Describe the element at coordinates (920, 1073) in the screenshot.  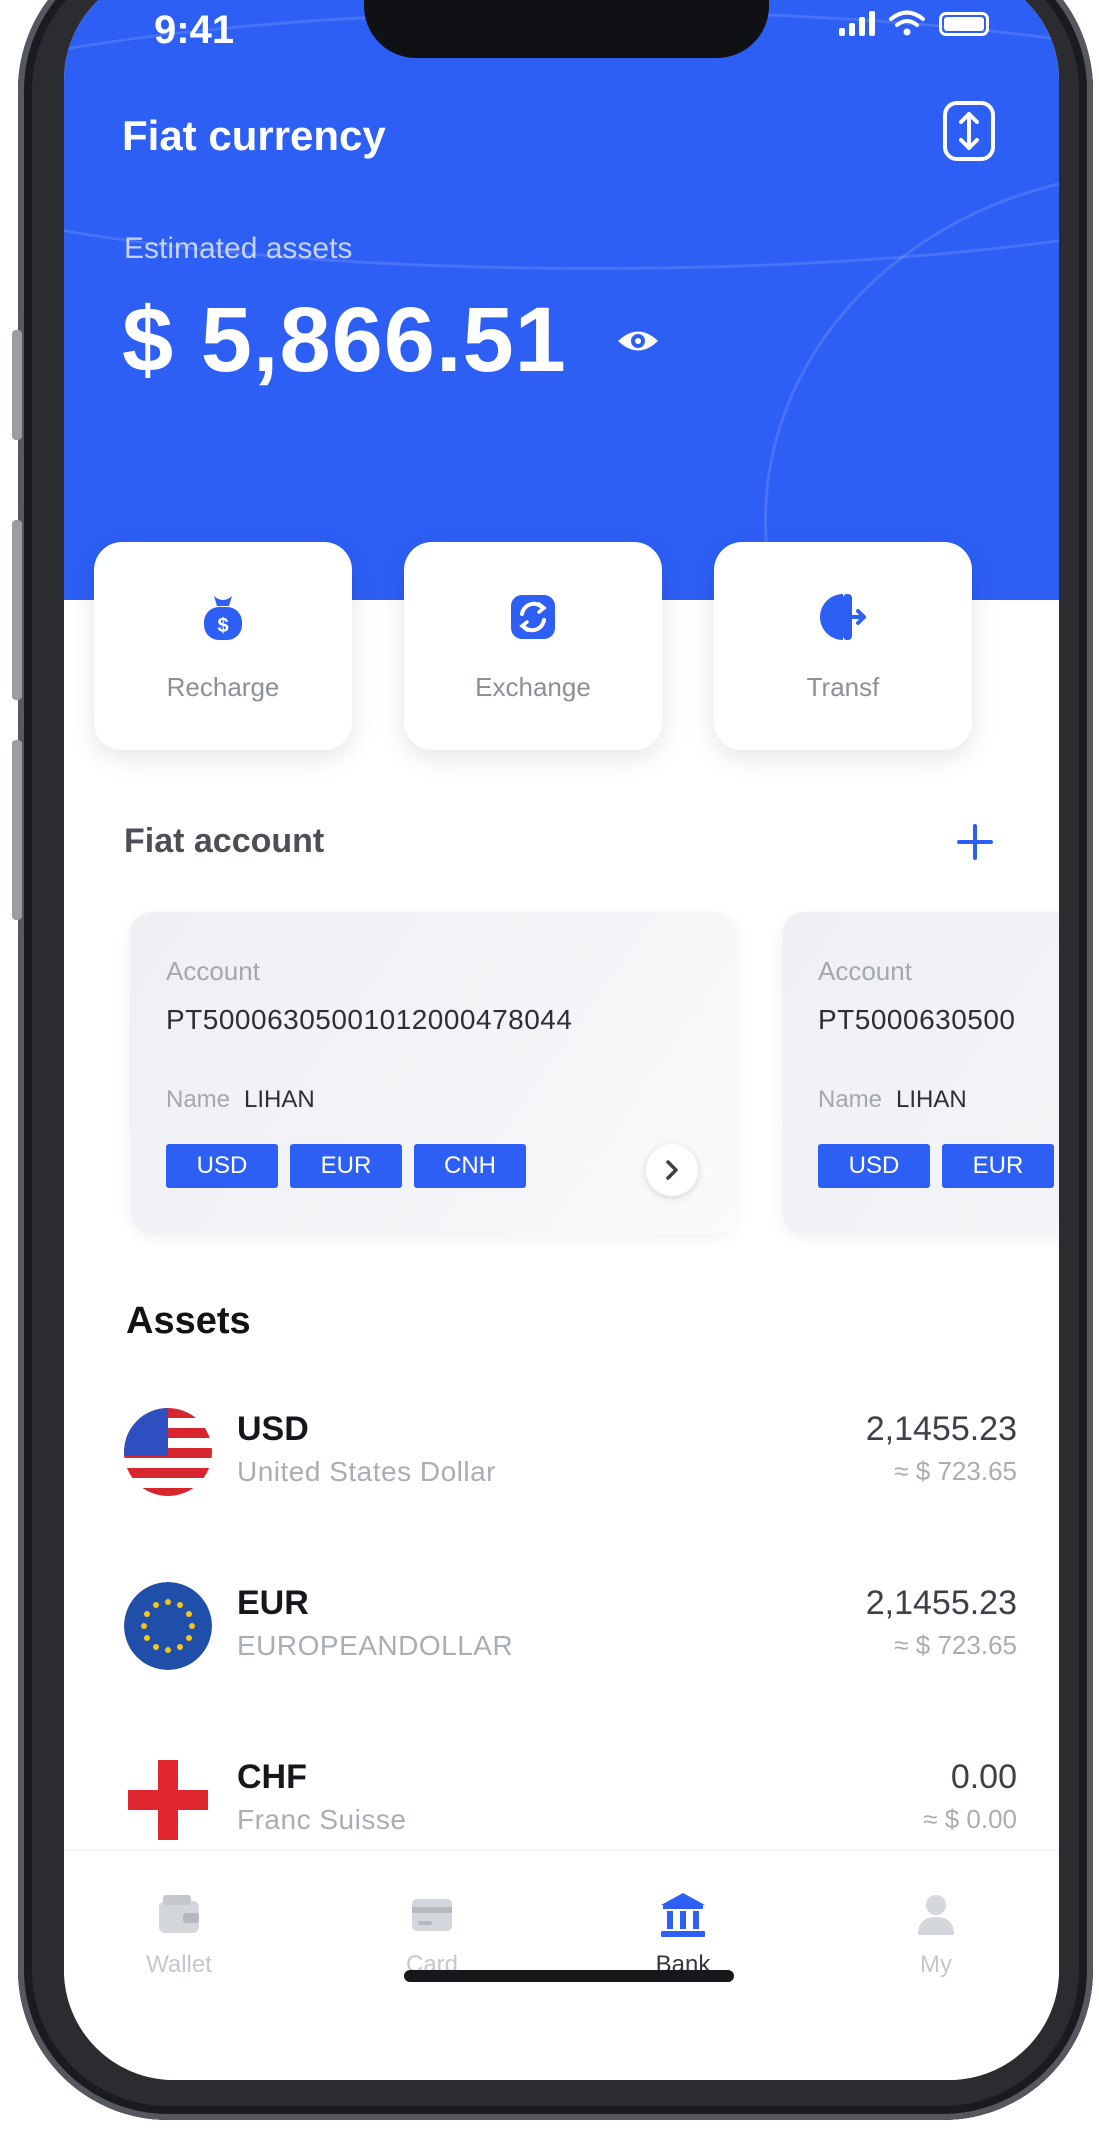
I see `account-card: Account PT5000630500 Name LIHAN USD EUR` at that location.